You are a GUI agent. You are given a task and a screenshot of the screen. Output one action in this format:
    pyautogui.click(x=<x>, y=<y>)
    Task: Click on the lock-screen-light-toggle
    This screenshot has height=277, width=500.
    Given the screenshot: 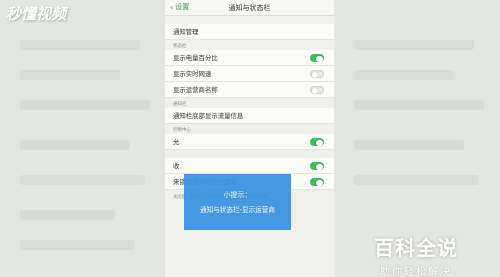 What is the action you would take?
    pyautogui.click(x=317, y=182)
    